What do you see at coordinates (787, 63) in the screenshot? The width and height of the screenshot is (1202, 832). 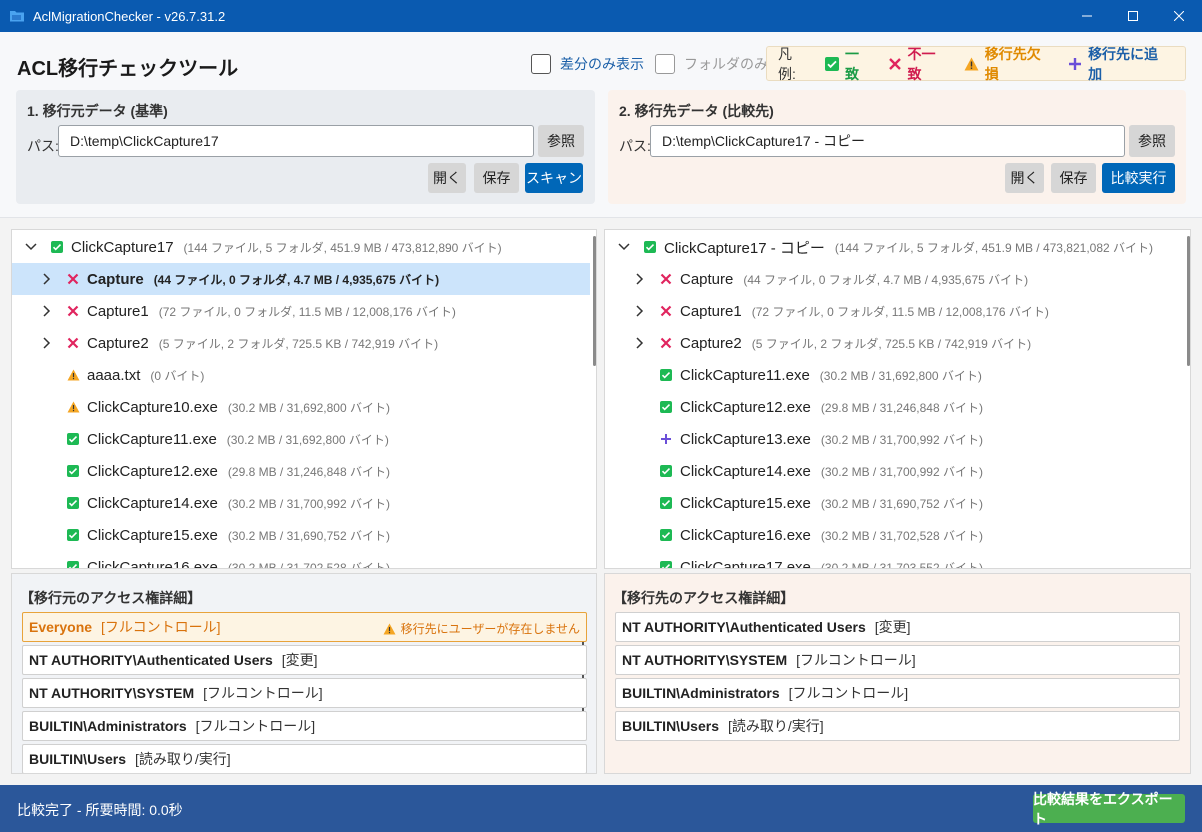 I see `legend-label: 凡例:` at bounding box center [787, 63].